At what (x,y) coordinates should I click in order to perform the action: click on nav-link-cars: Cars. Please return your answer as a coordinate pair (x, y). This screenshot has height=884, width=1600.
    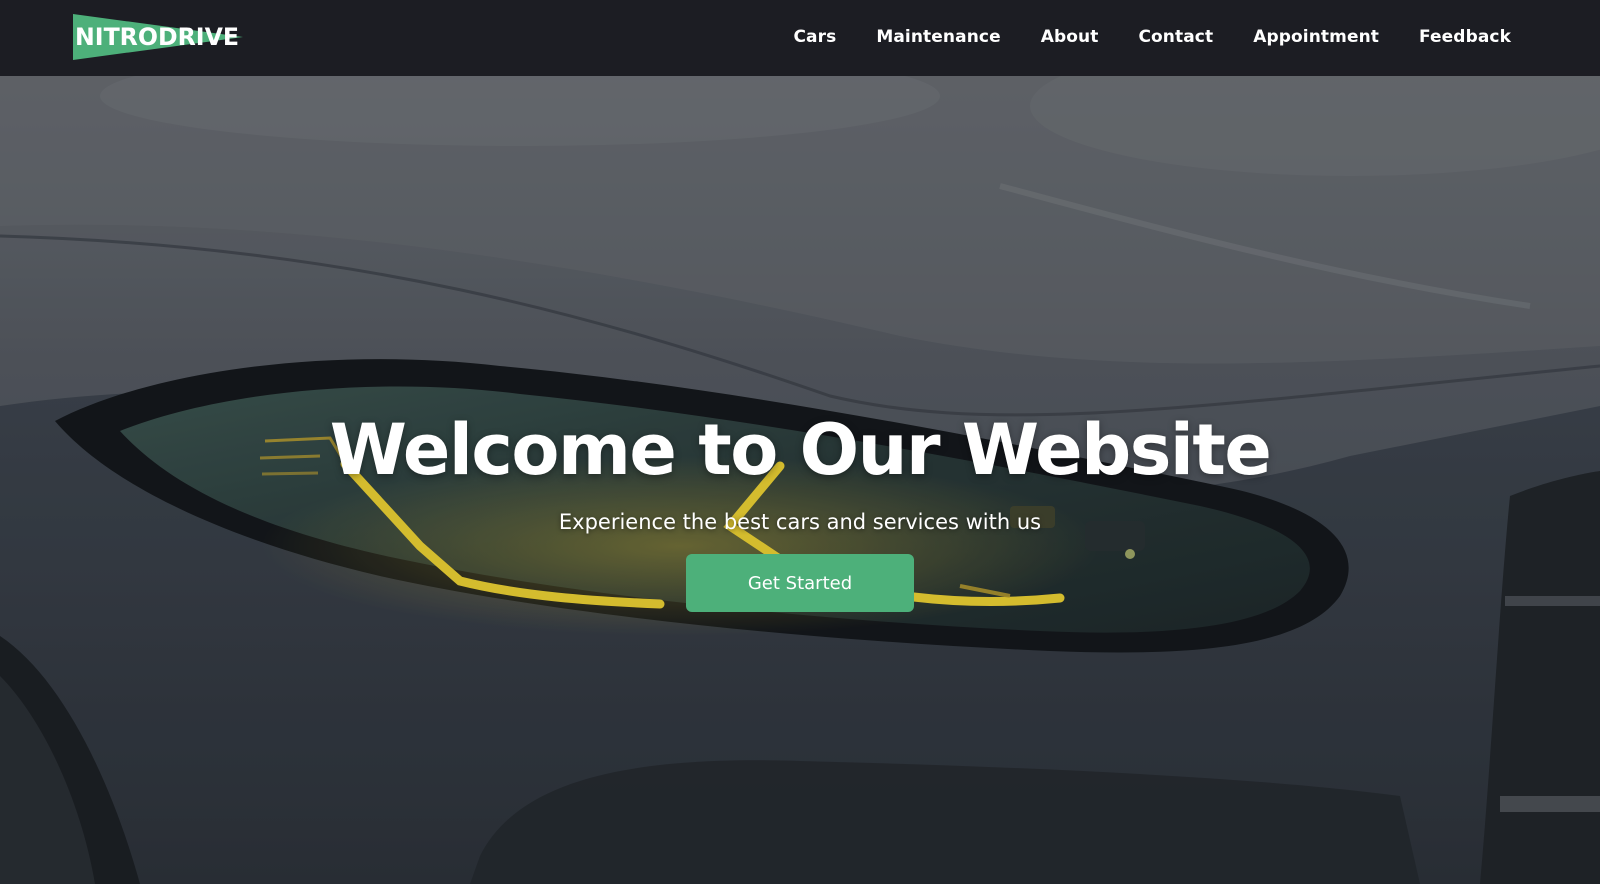
    Looking at the image, I should click on (814, 37).